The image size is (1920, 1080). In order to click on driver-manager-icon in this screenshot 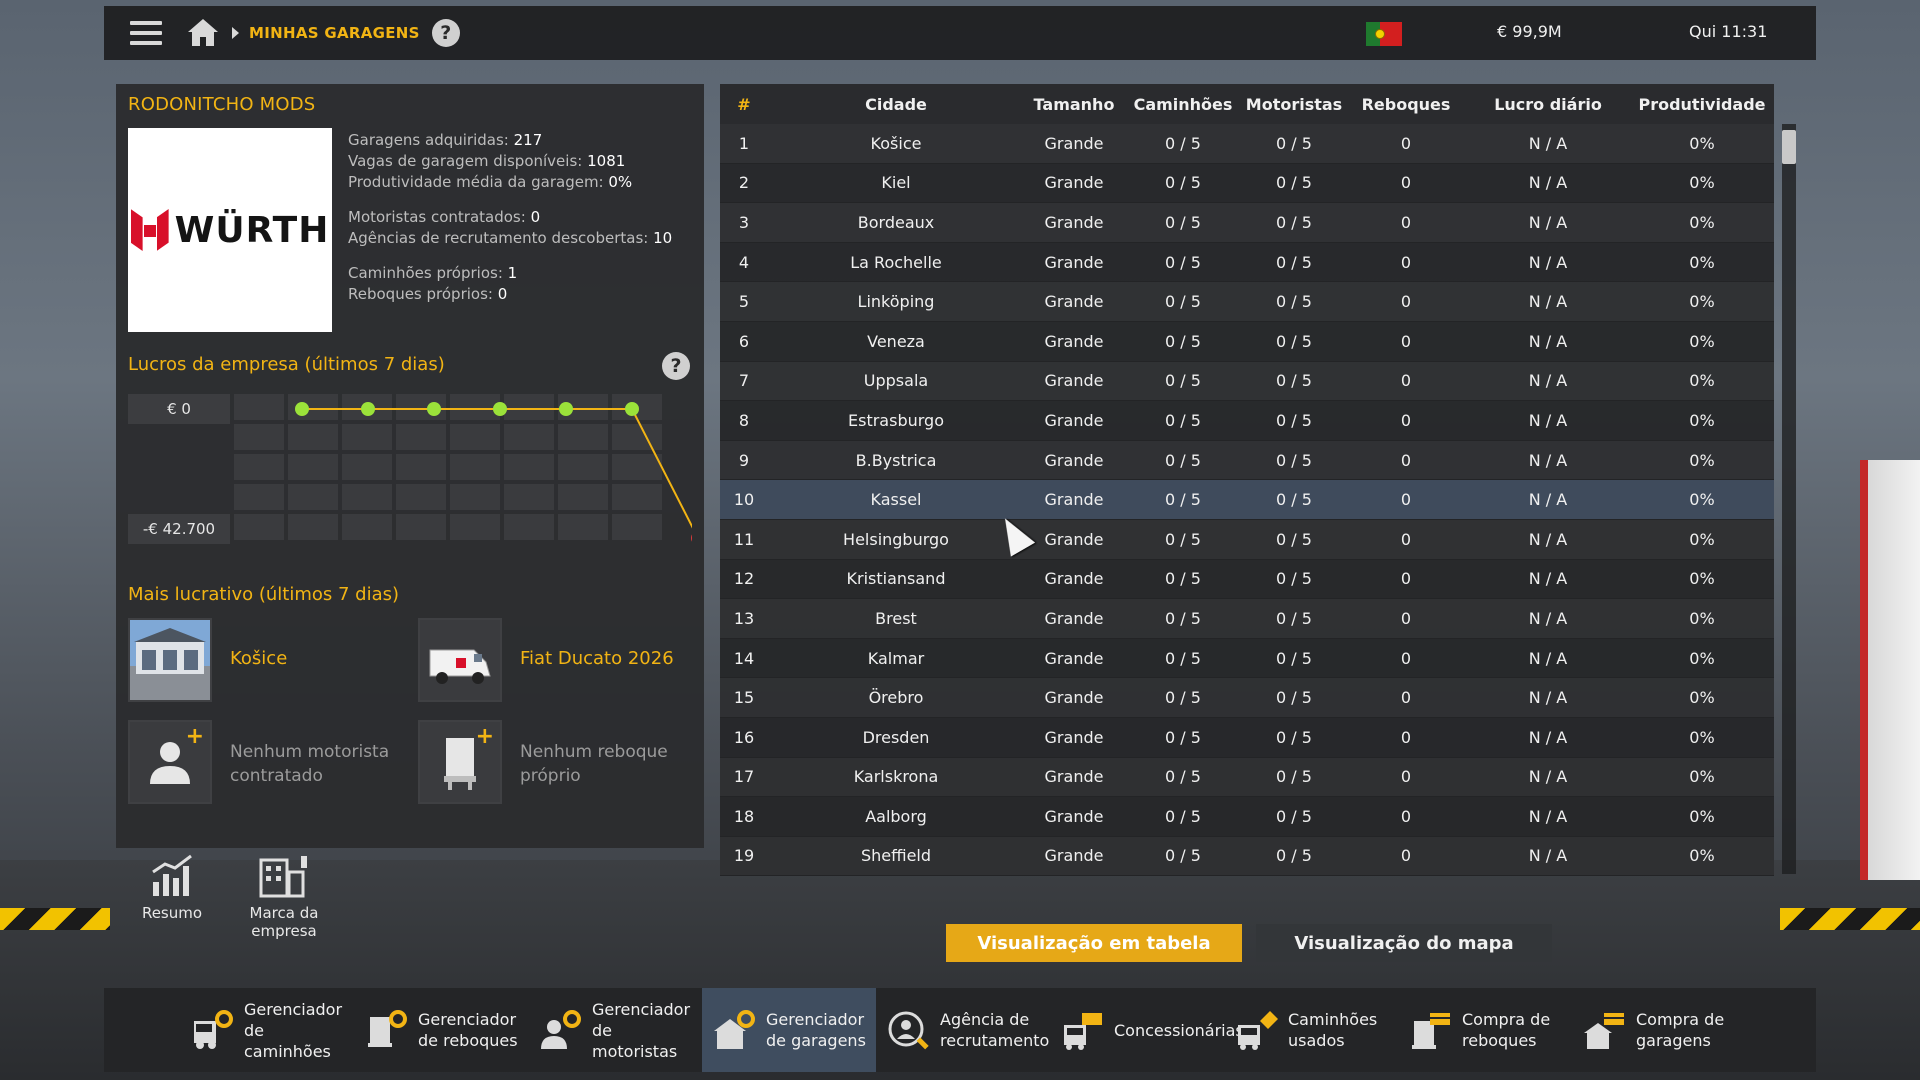, I will do `click(561, 1029)`.